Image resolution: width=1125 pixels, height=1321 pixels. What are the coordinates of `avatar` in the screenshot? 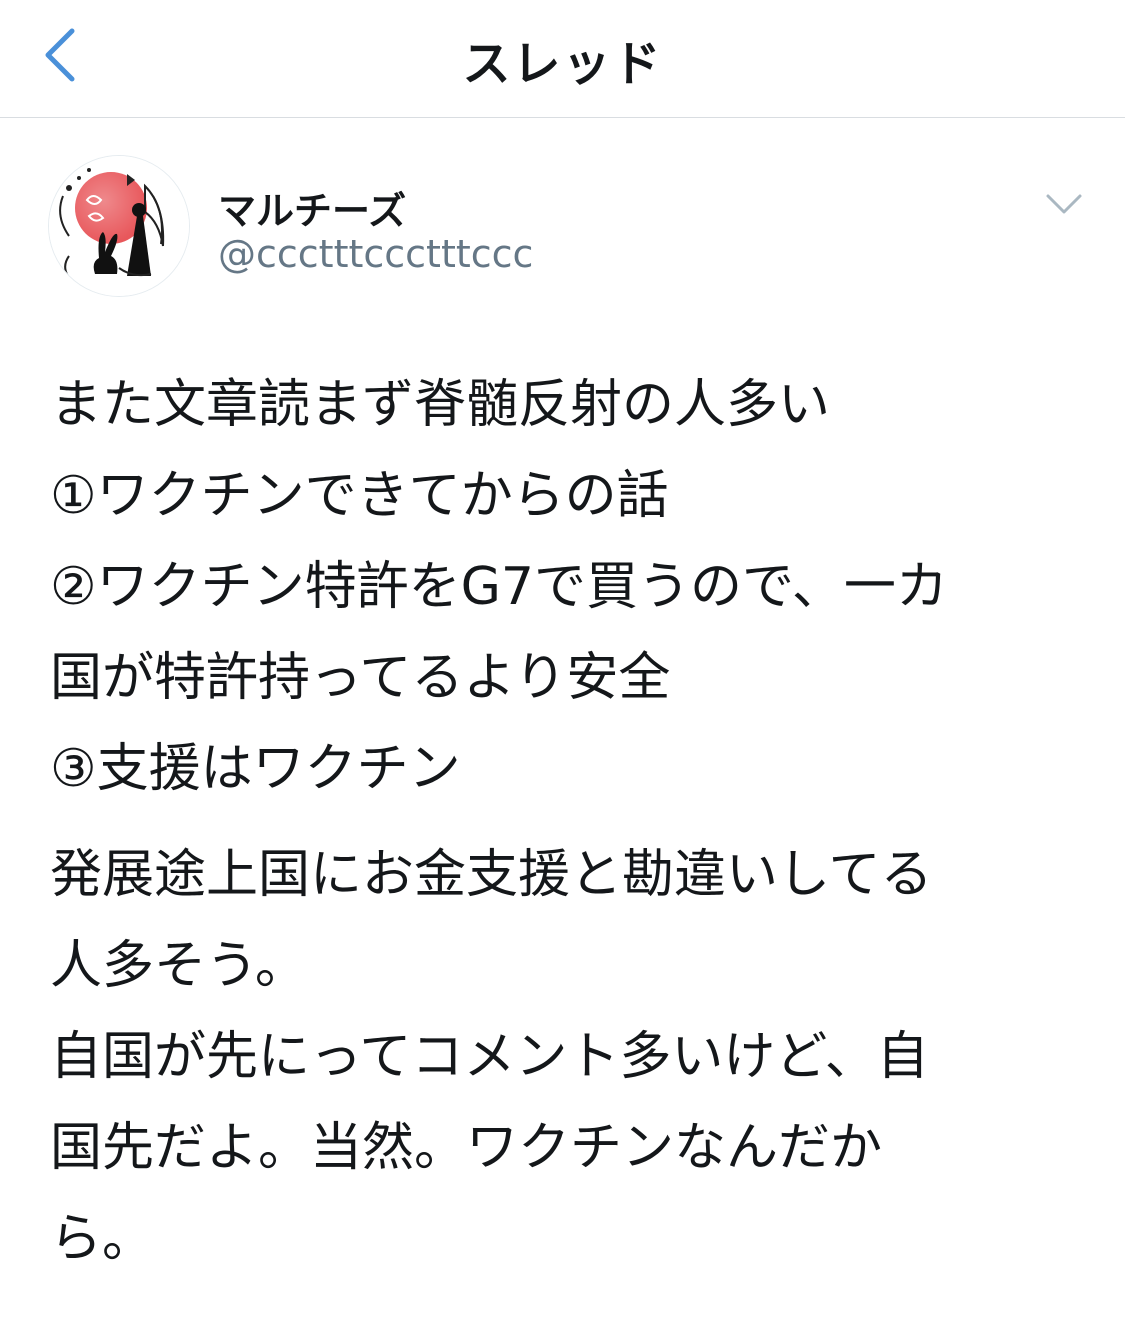 It's located at (119, 226).